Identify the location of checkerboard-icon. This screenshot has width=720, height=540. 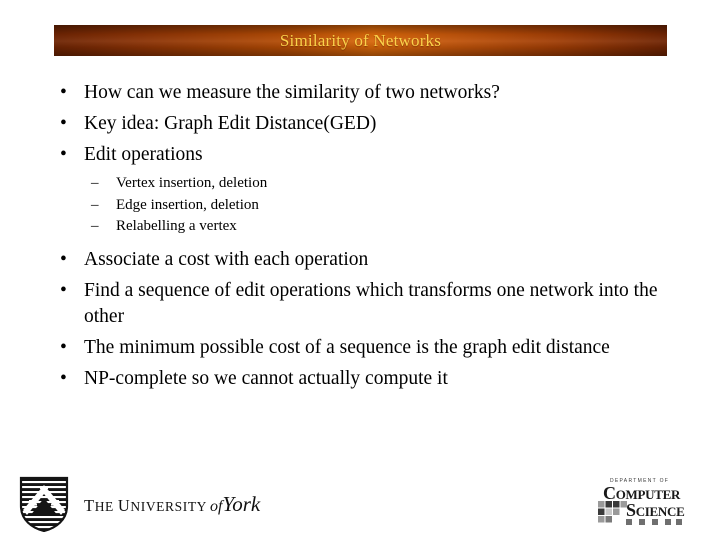
(612, 512).